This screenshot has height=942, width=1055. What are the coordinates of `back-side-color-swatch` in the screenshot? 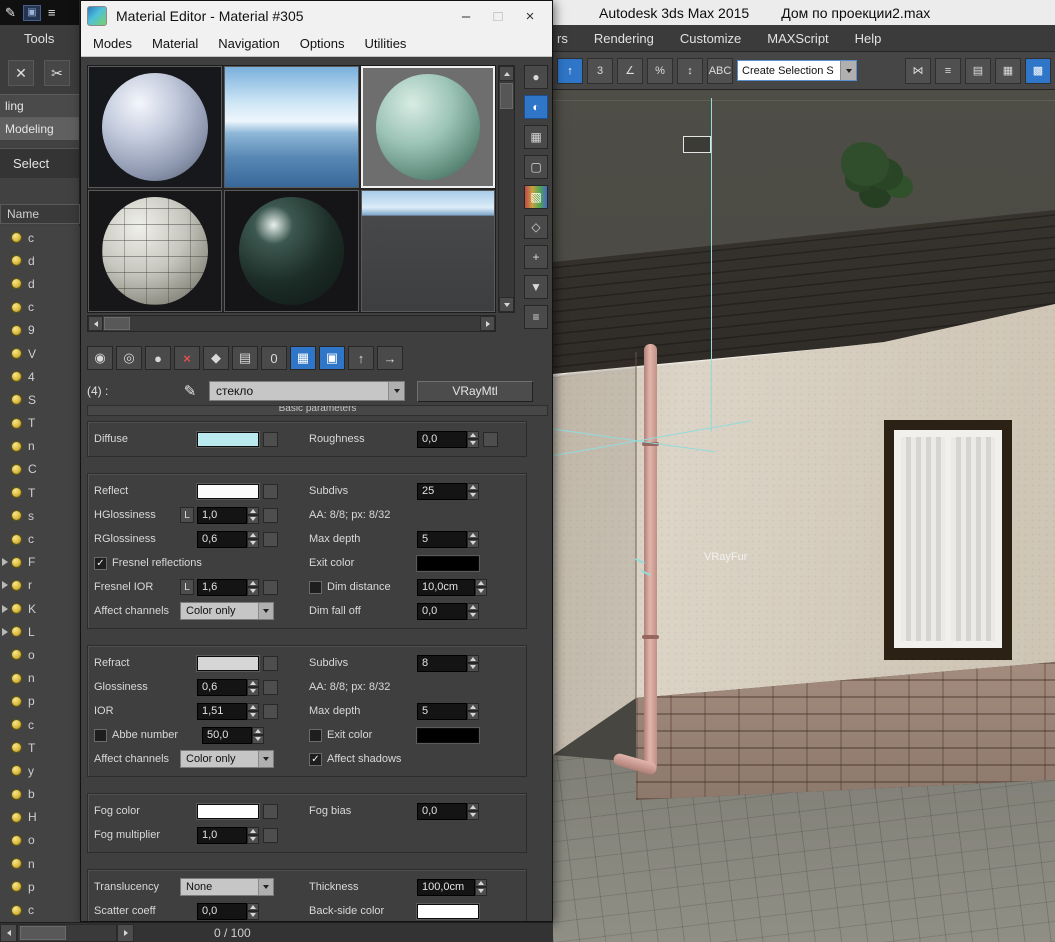 It's located at (448, 911).